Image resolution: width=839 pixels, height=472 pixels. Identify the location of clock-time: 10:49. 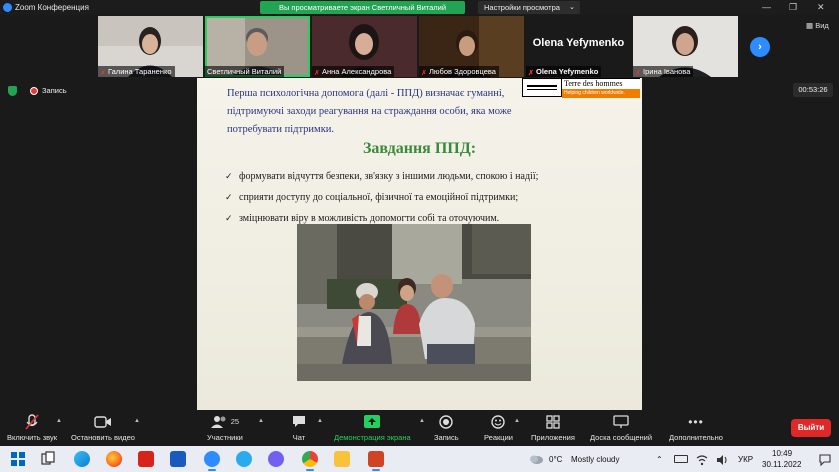
(782, 453).